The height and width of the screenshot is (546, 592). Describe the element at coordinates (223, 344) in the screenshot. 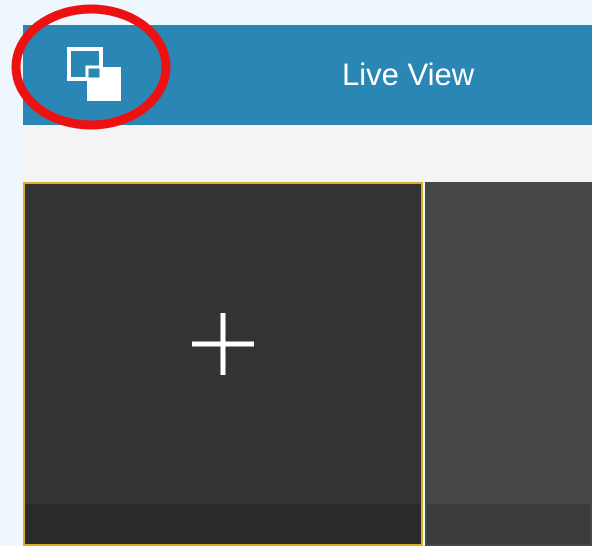

I see `plus-icon` at that location.